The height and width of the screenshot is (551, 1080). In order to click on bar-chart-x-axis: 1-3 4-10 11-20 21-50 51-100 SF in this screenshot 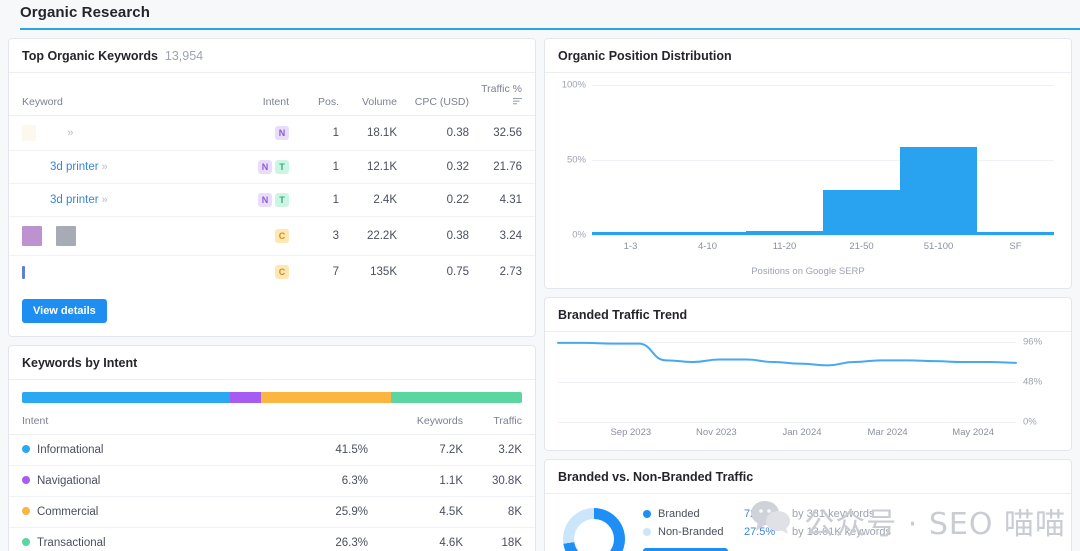, I will do `click(823, 246)`.